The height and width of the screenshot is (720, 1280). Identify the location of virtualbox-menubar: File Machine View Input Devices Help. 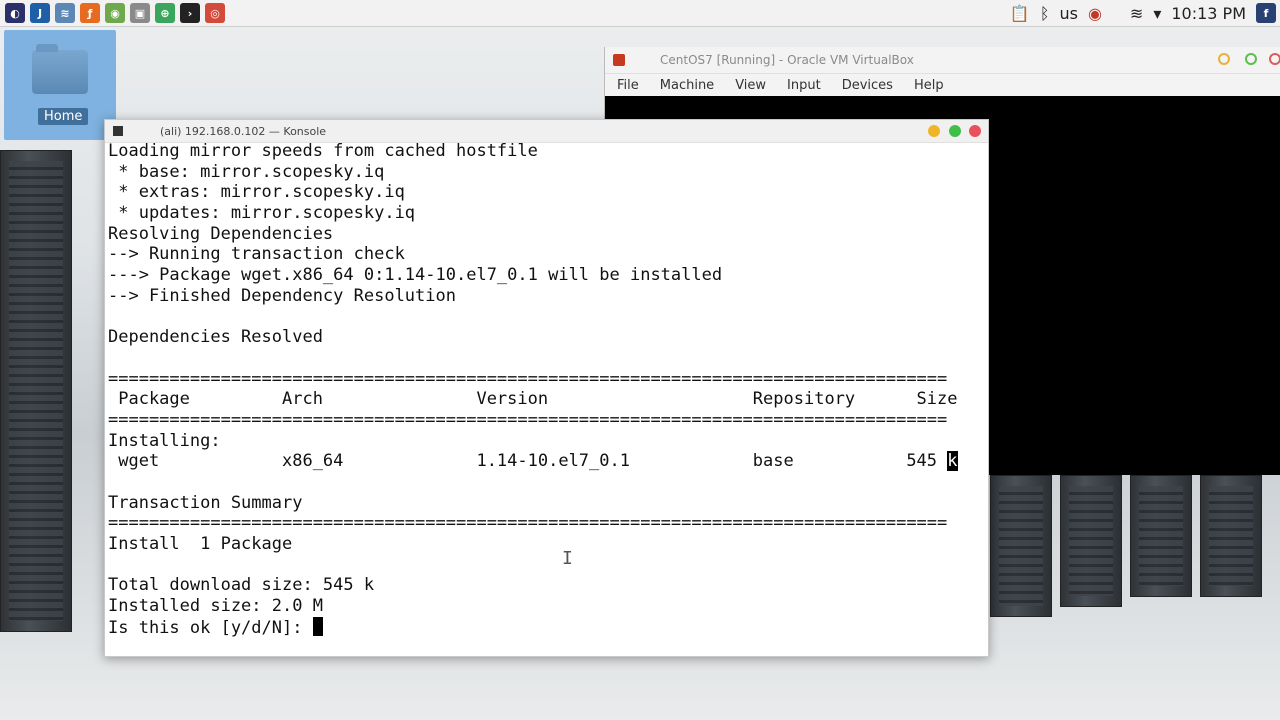
(942, 85).